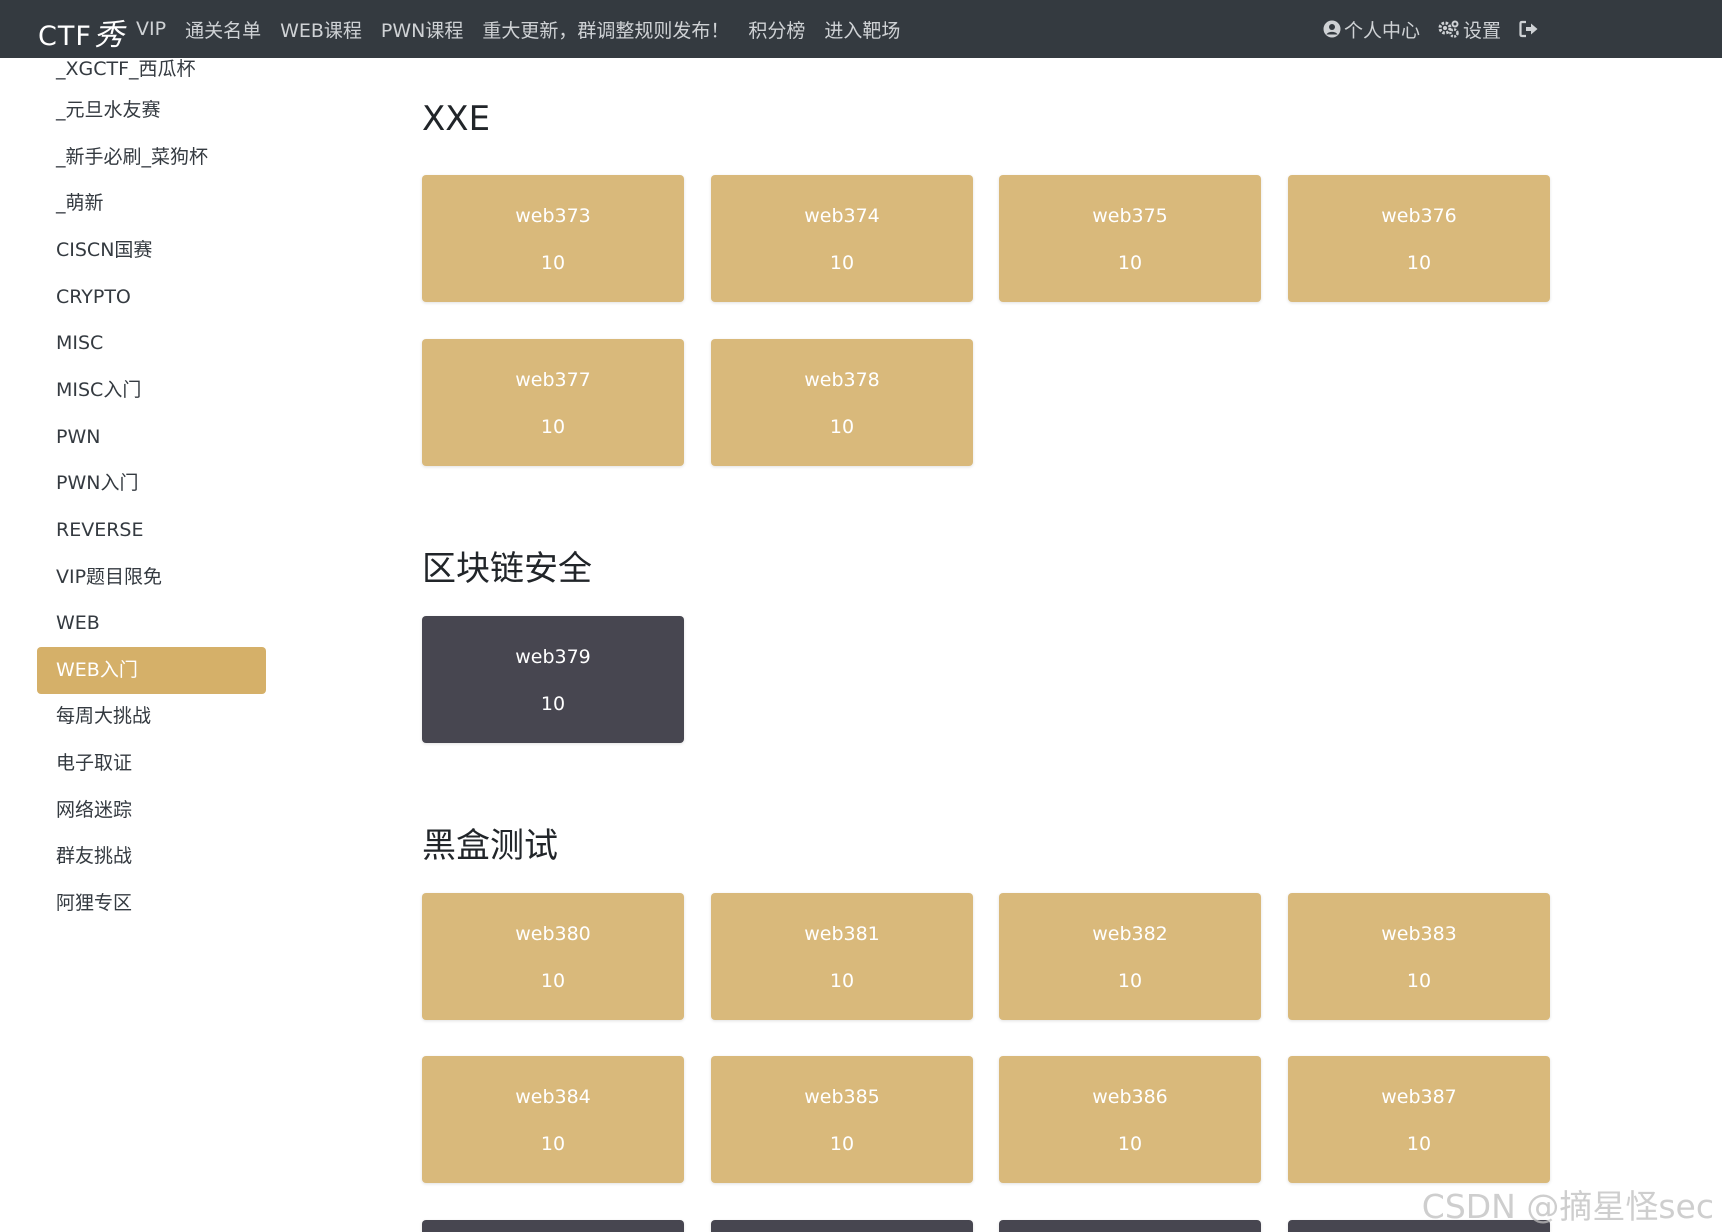  Describe the element at coordinates (553, 1097) in the screenshot. I see `challenge-name: web384` at that location.